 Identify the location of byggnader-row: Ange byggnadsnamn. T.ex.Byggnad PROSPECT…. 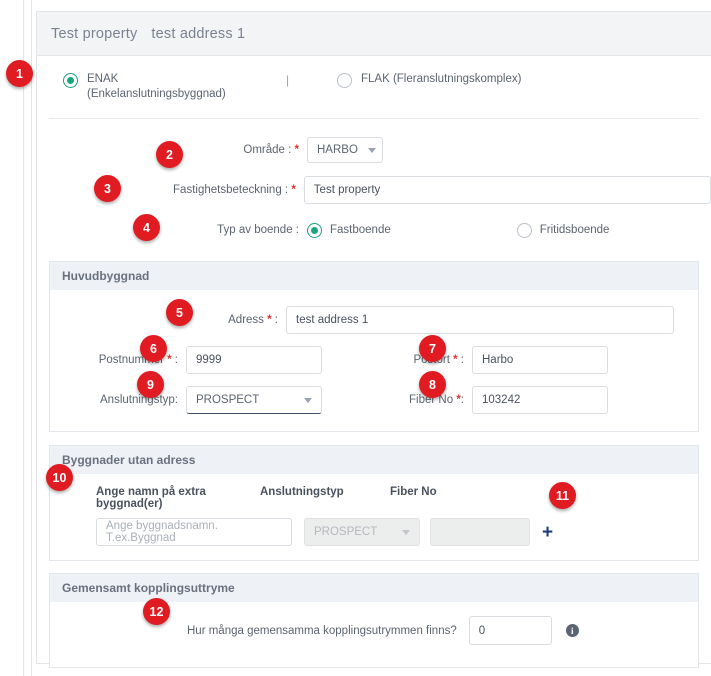
(397, 532).